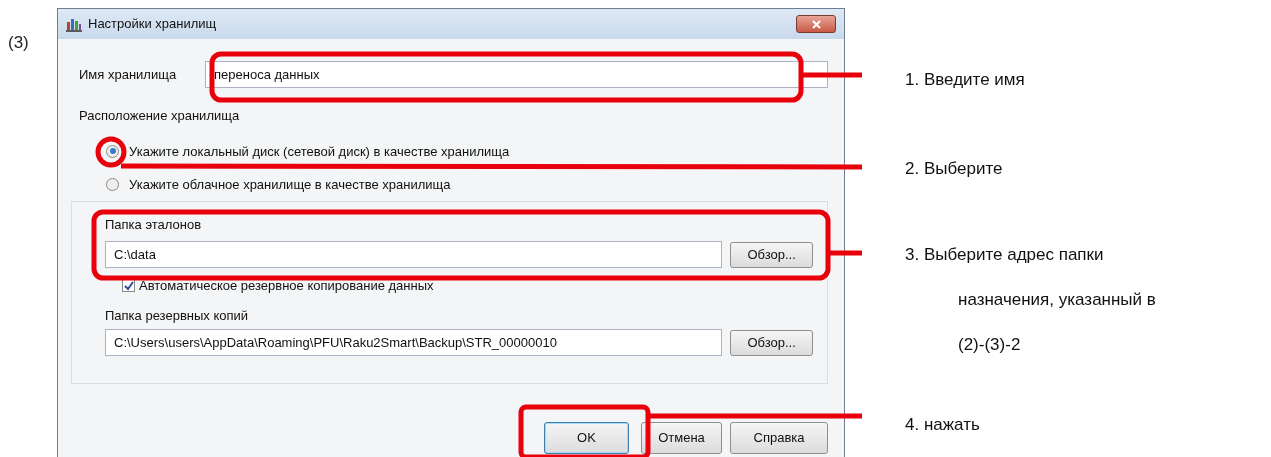 Image resolution: width=1271 pixels, height=457 pixels. I want to click on radio-label: Укажите облачное хранилище в качестве хранилища, so click(290, 185).